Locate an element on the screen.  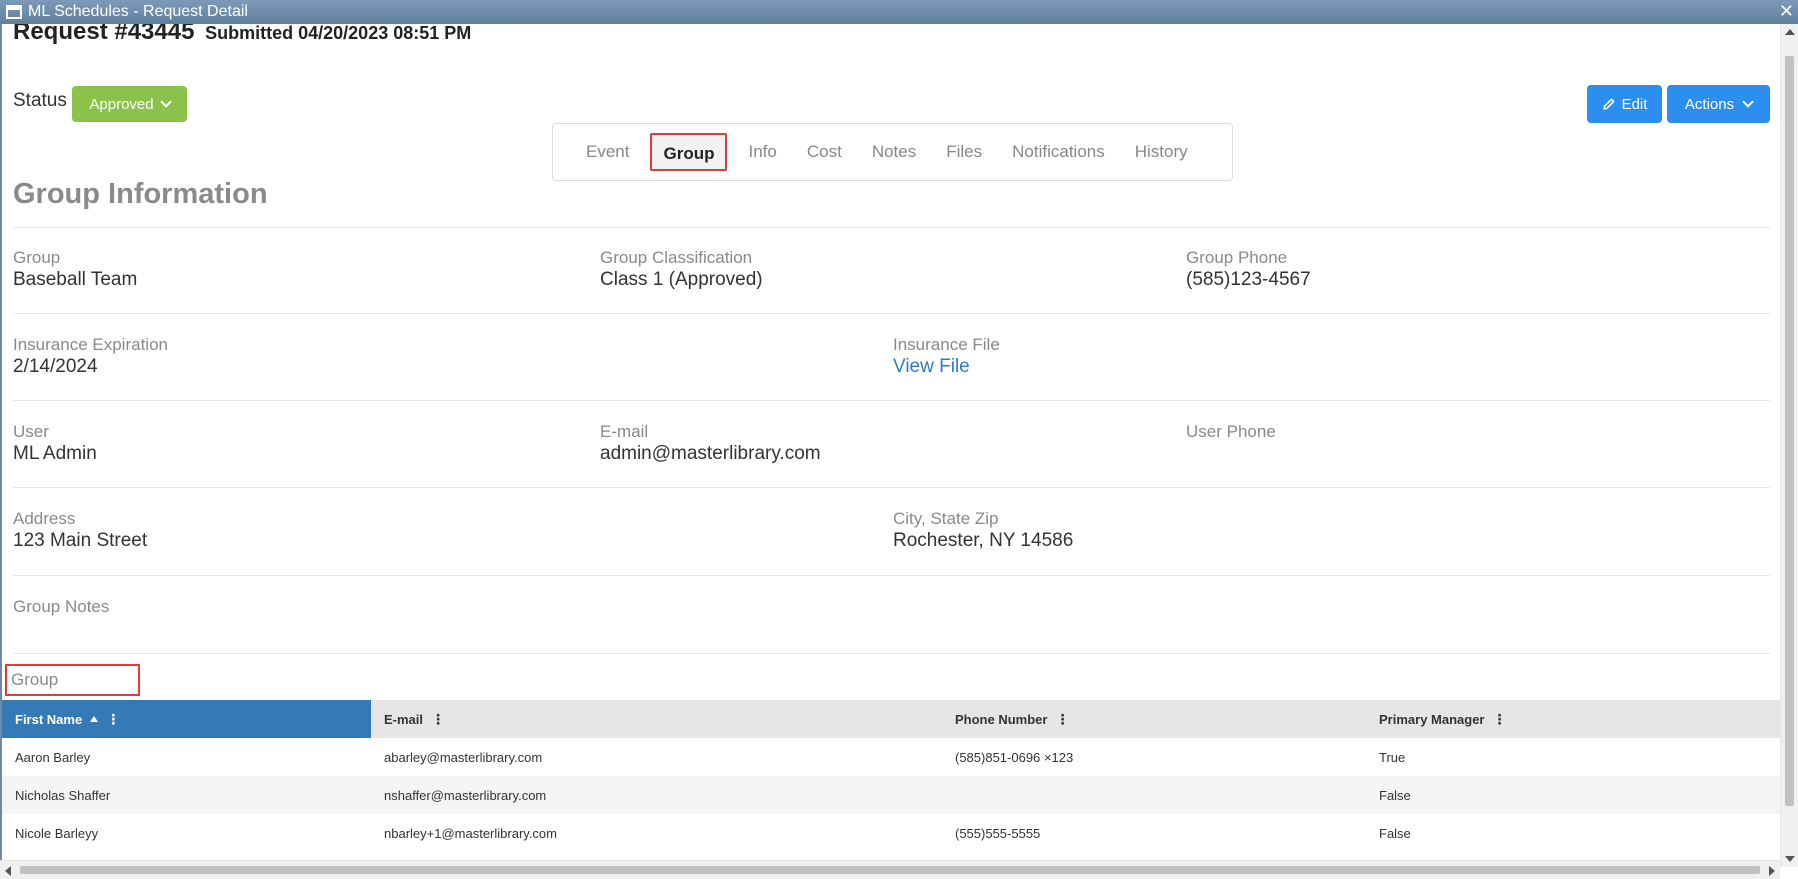
submitted-date: Submitted 04/20/2023 08:51 PM is located at coordinates (338, 33).